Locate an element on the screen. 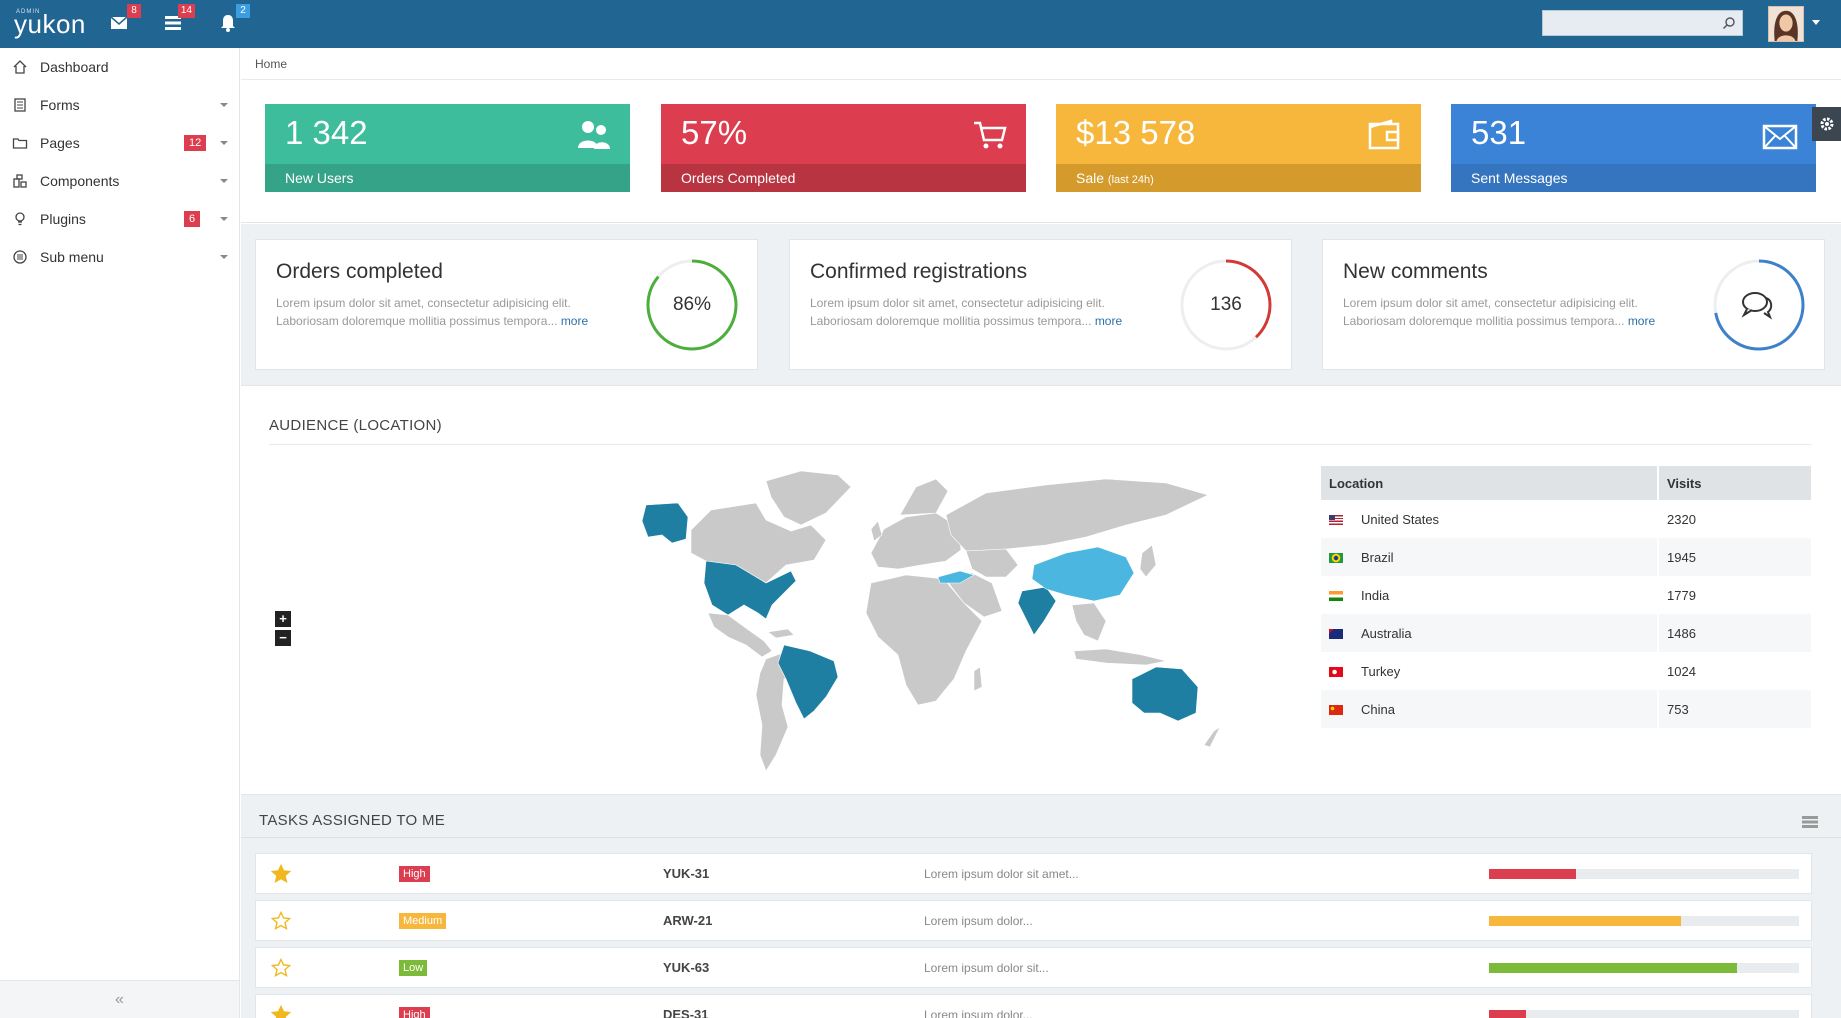  india-flag-icon is located at coordinates (1336, 596).